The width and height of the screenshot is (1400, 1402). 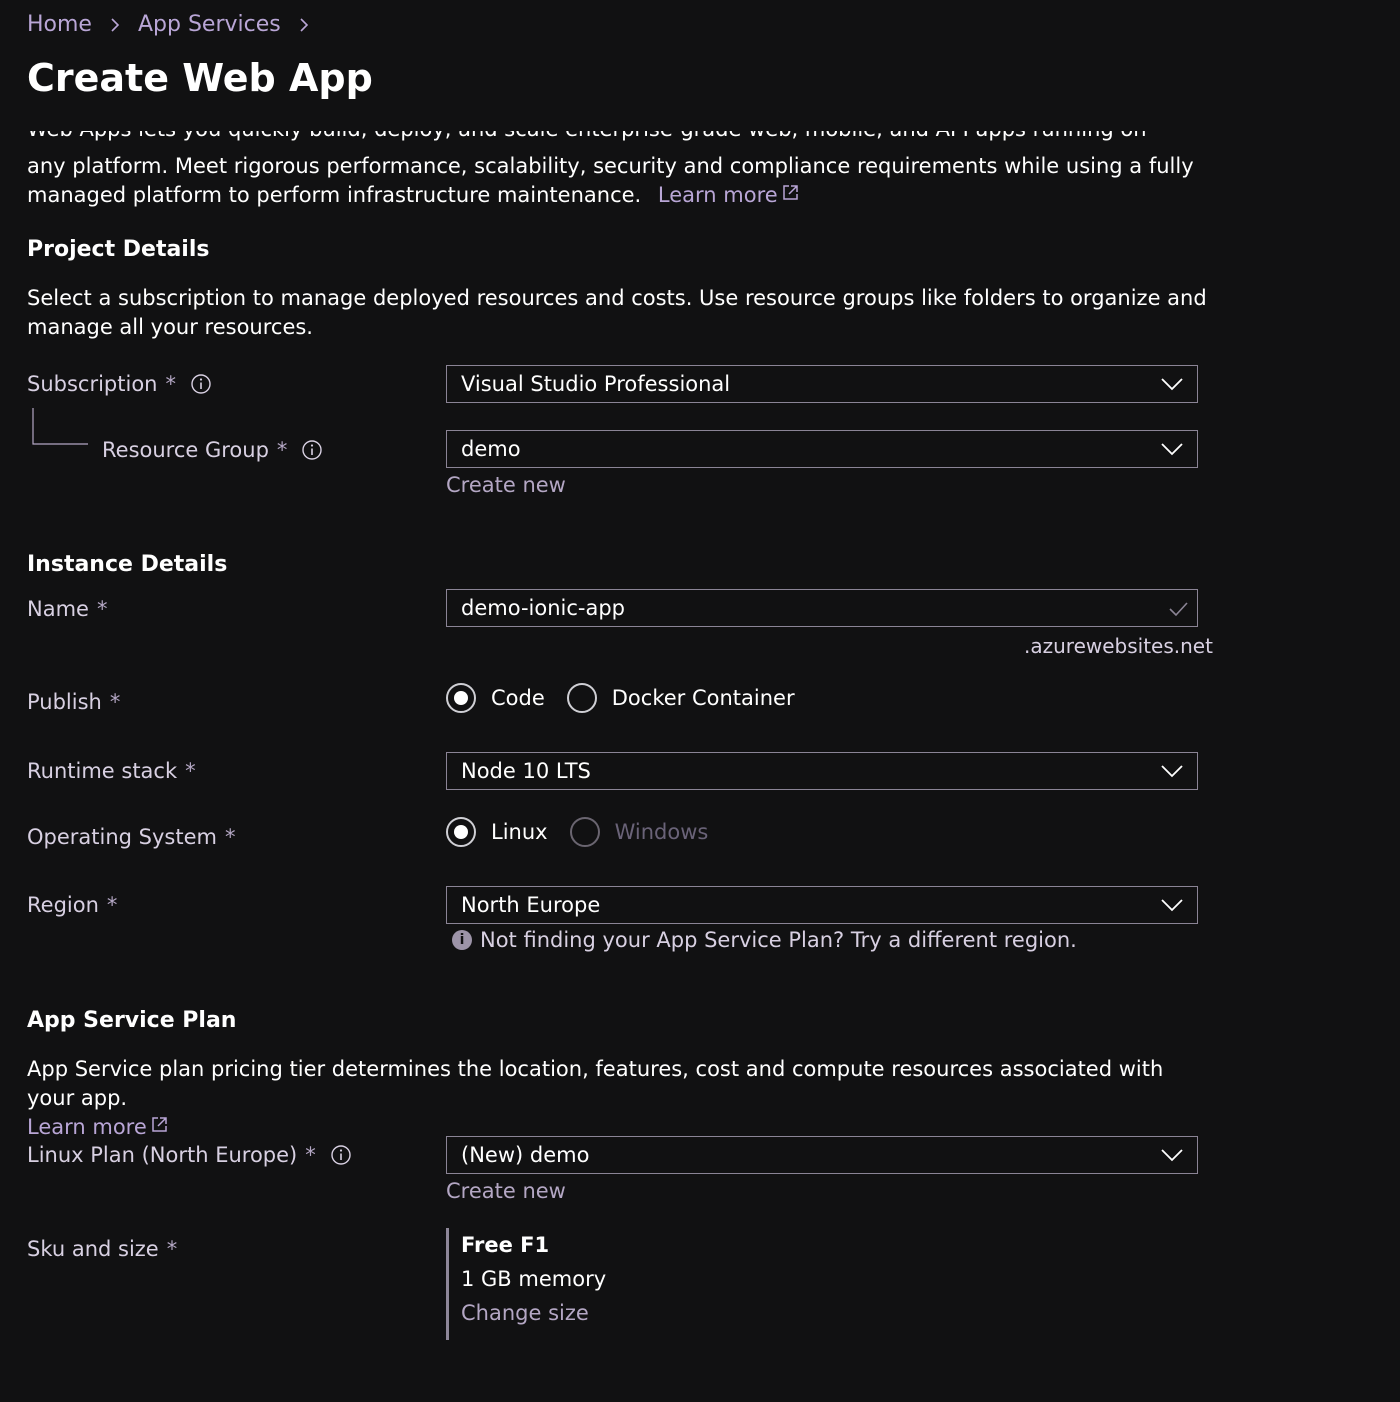 I want to click on linux-plan-label: Linux Plan (North Europe) *, so click(x=189, y=1155).